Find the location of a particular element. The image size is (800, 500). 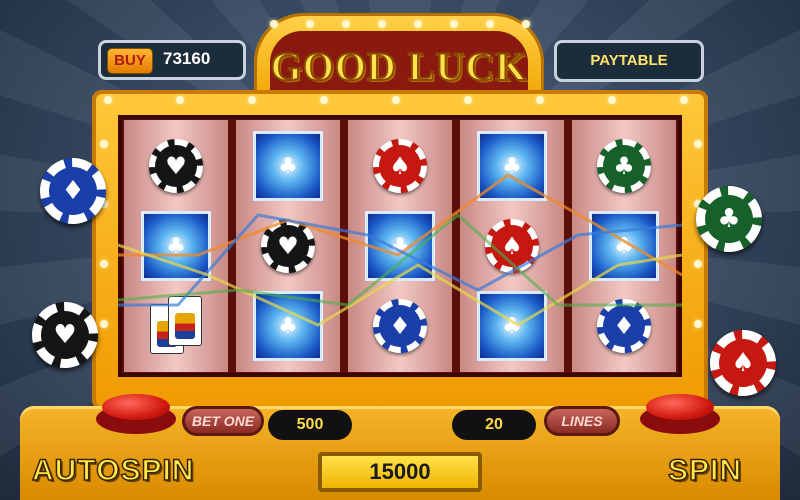

reel-4: ♣ ♠ ♣ is located at coordinates (512, 246).